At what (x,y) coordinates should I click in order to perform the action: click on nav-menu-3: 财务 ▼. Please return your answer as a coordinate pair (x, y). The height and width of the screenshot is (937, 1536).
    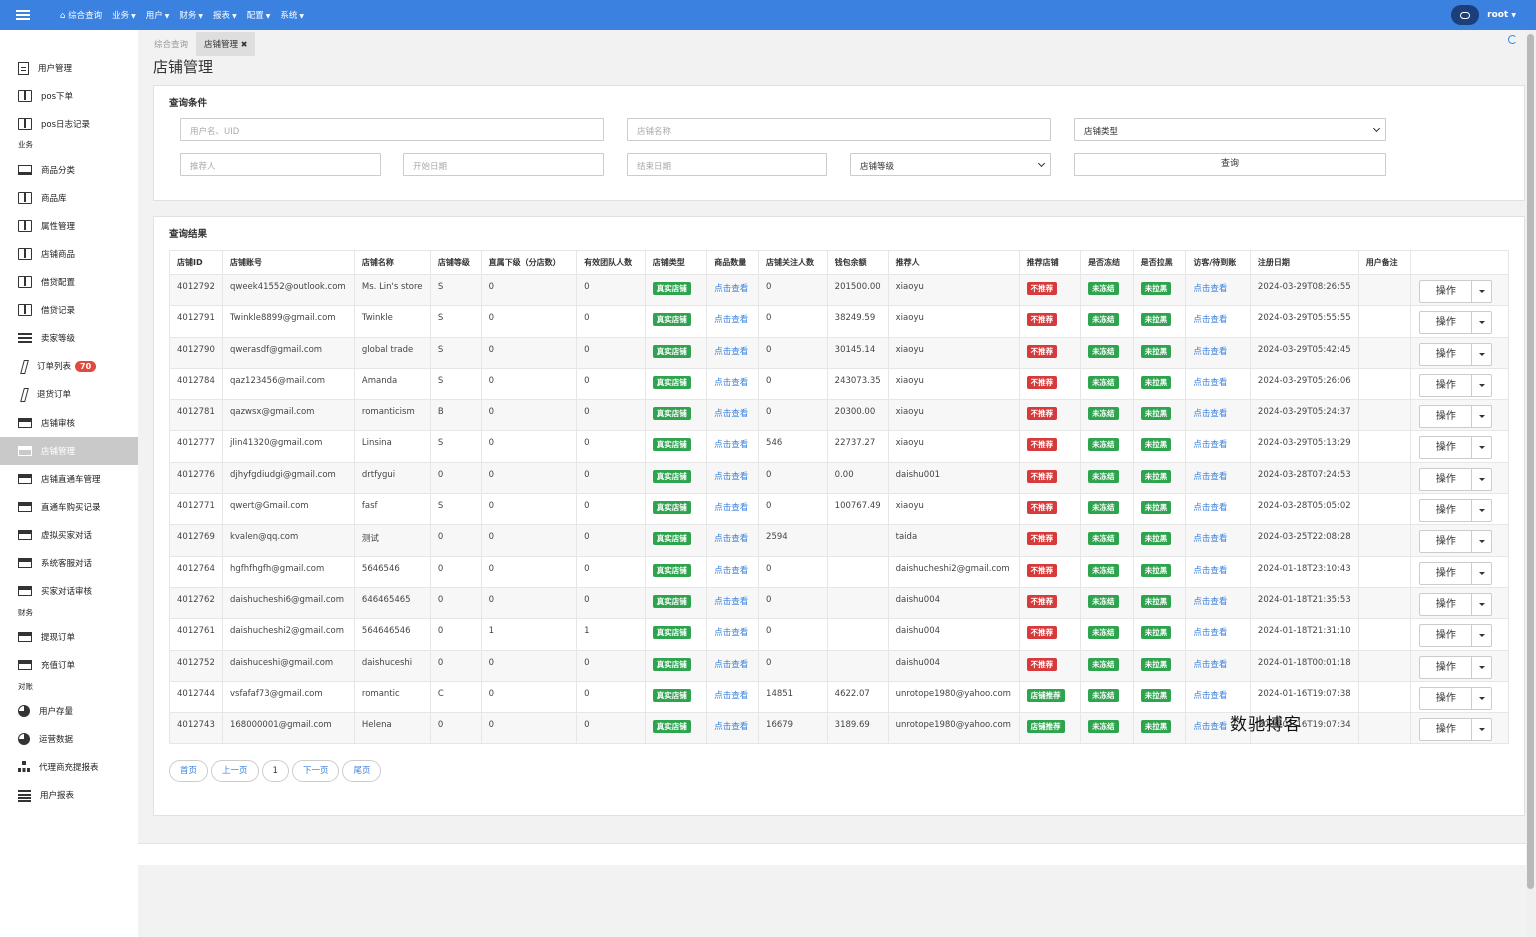
    Looking at the image, I should click on (191, 15).